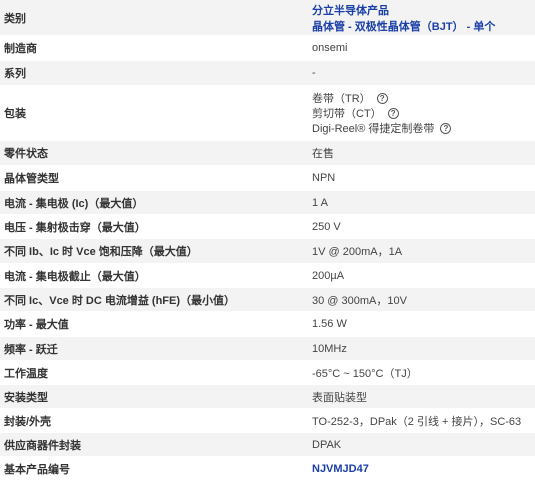  Describe the element at coordinates (357, 252) in the screenshot. I see `spec-value: 1V @ 200mA，1A` at that location.